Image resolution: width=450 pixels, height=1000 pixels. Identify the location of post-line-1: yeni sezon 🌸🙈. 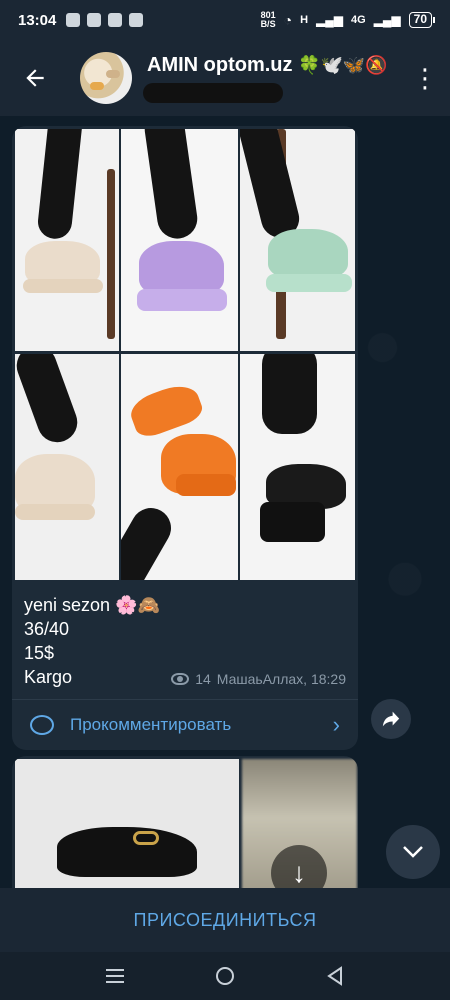
(92, 605).